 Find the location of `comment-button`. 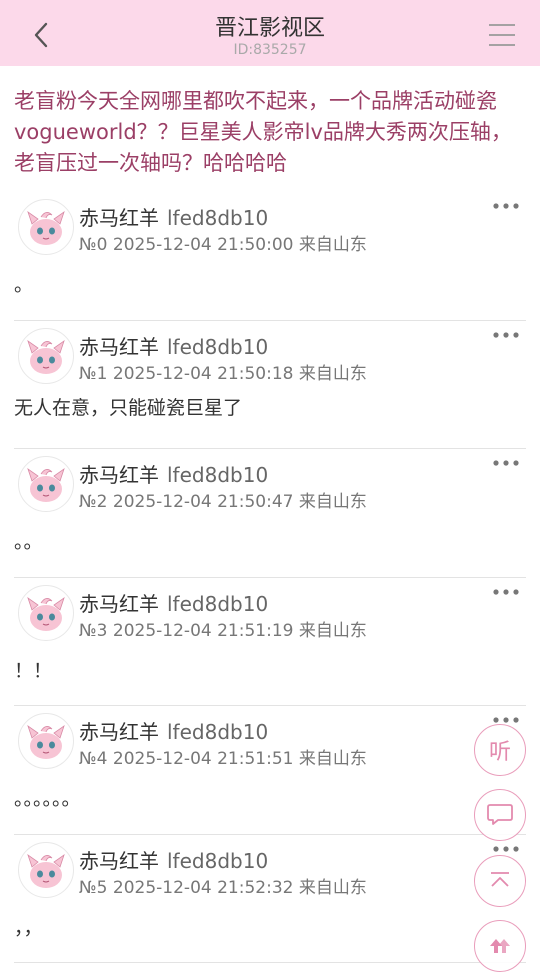

comment-button is located at coordinates (500, 815).